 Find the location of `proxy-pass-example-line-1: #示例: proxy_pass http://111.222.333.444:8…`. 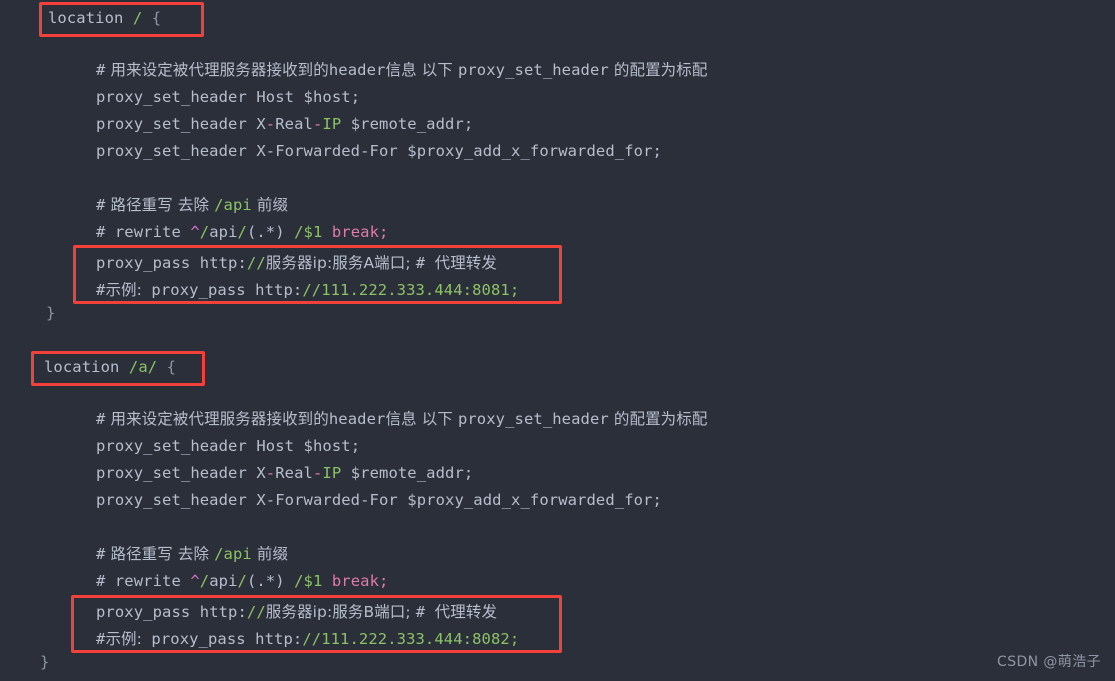

proxy-pass-example-line-1: #示例: proxy_pass http://111.222.333.444:8… is located at coordinates (259, 290).